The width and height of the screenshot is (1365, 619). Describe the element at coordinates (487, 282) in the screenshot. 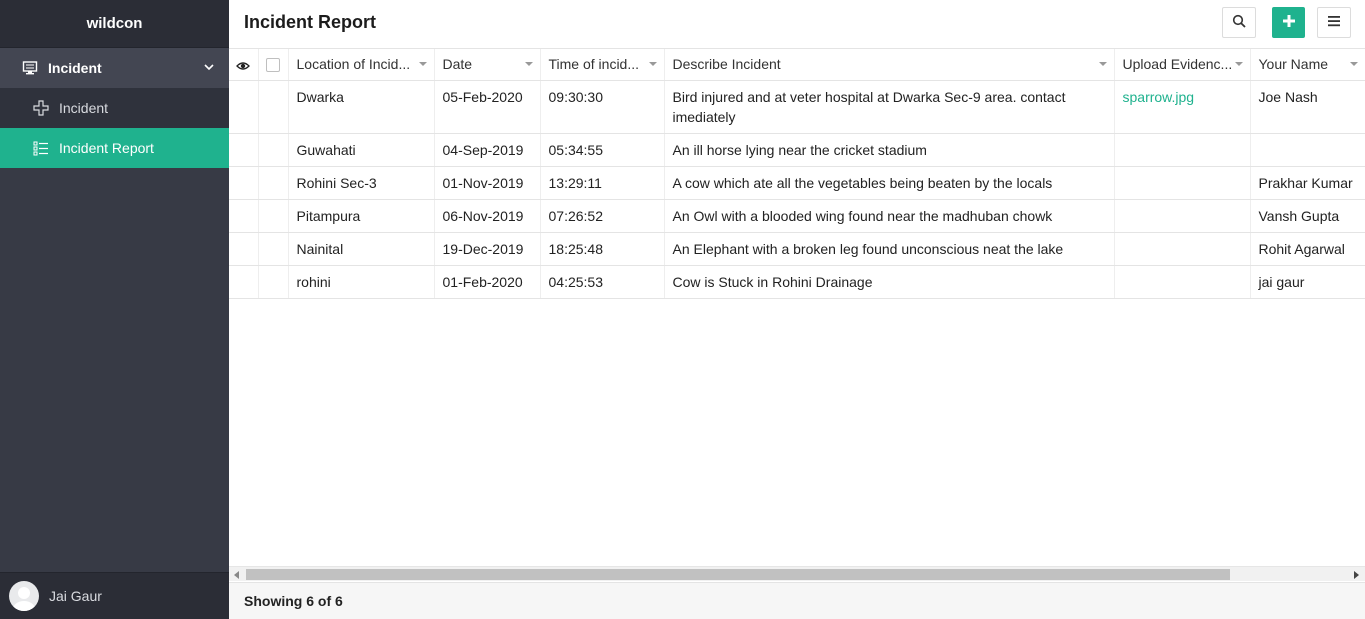

I see `cell-date: 01-Feb-2020` at that location.